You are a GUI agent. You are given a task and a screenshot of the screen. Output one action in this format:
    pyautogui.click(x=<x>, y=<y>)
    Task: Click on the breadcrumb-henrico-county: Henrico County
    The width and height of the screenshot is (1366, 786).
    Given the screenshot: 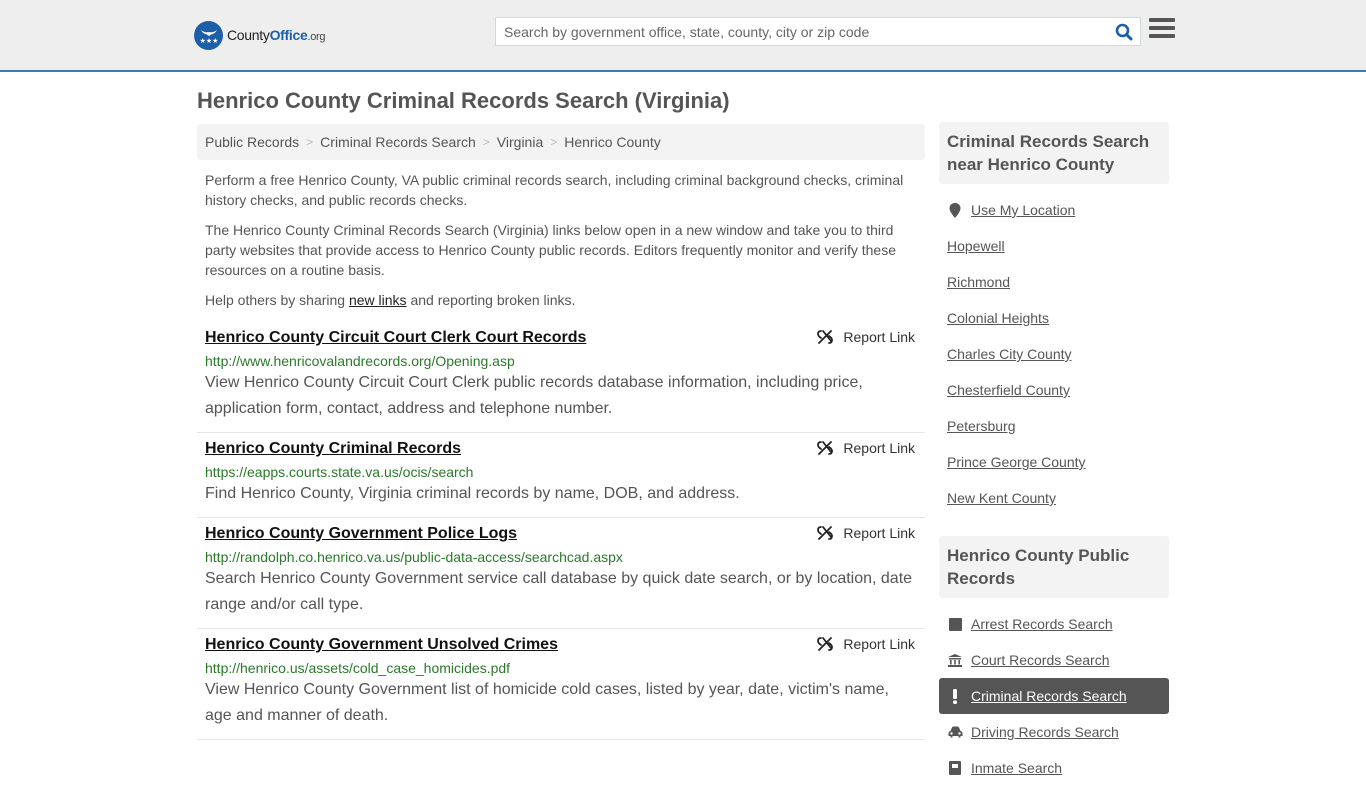 What is the action you would take?
    pyautogui.click(x=612, y=142)
    